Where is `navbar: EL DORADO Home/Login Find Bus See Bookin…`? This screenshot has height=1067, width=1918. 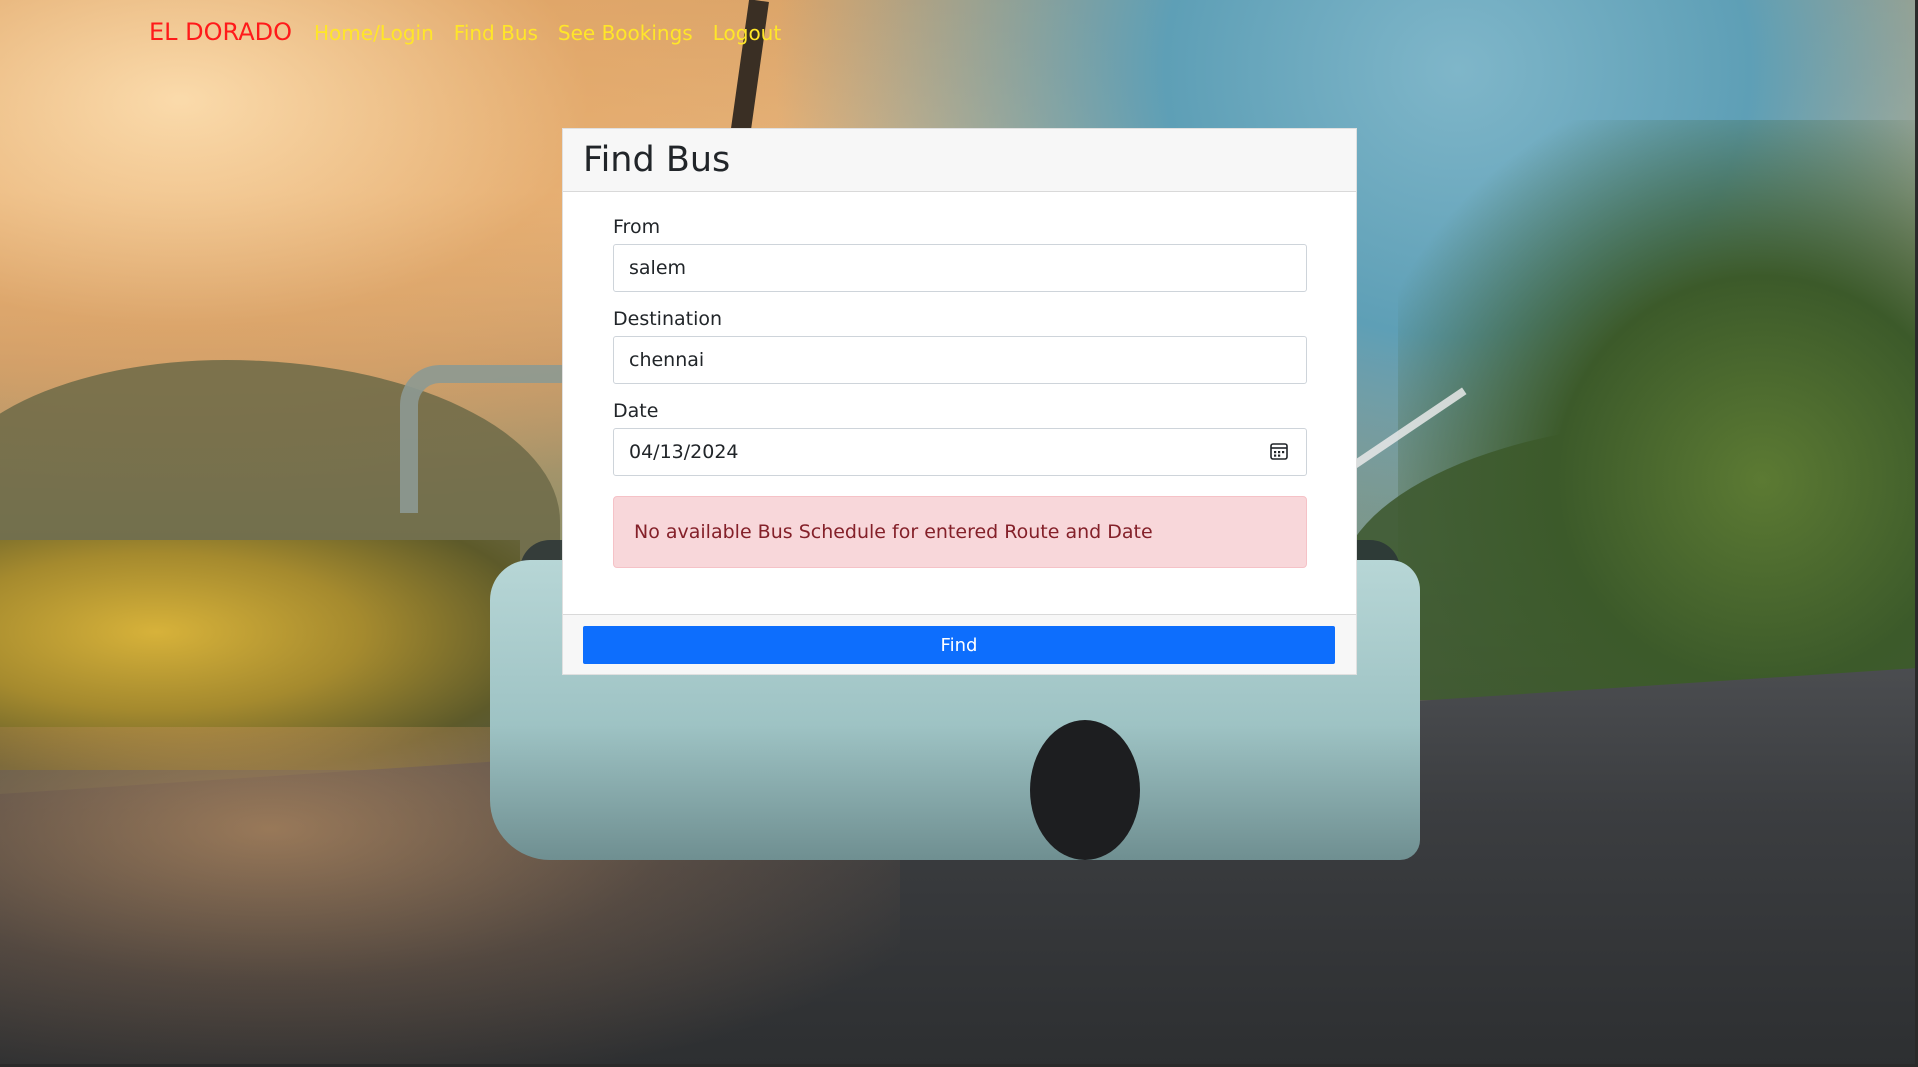 navbar: EL DORADO Home/Login Find Bus See Bookin… is located at coordinates (959, 34).